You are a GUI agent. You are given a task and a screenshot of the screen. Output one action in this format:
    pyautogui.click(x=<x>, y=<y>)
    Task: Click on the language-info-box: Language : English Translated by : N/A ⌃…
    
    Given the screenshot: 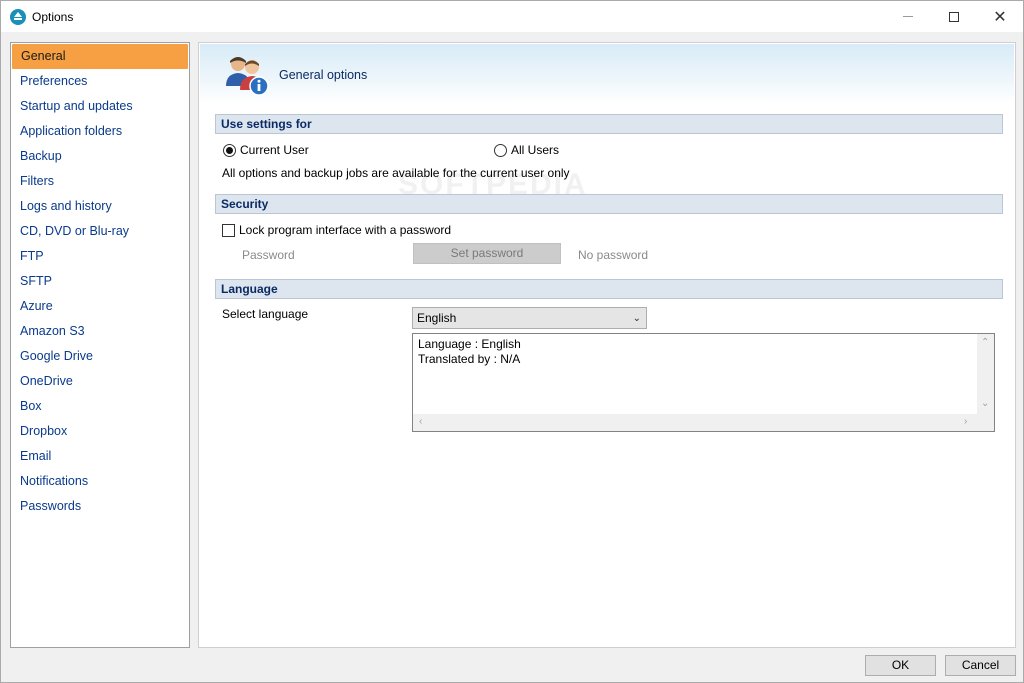 What is the action you would take?
    pyautogui.click(x=703, y=382)
    